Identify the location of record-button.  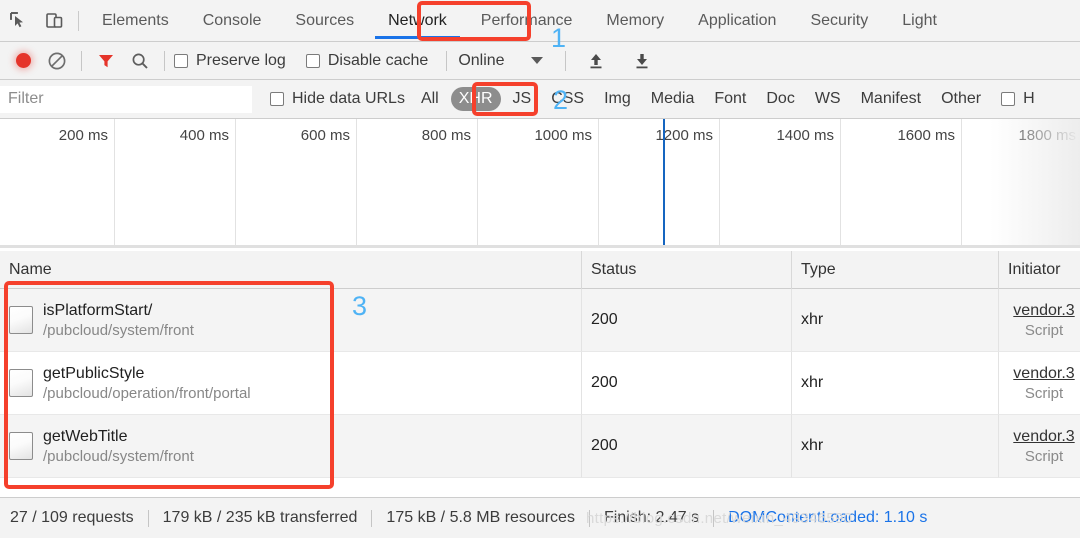
(23, 61).